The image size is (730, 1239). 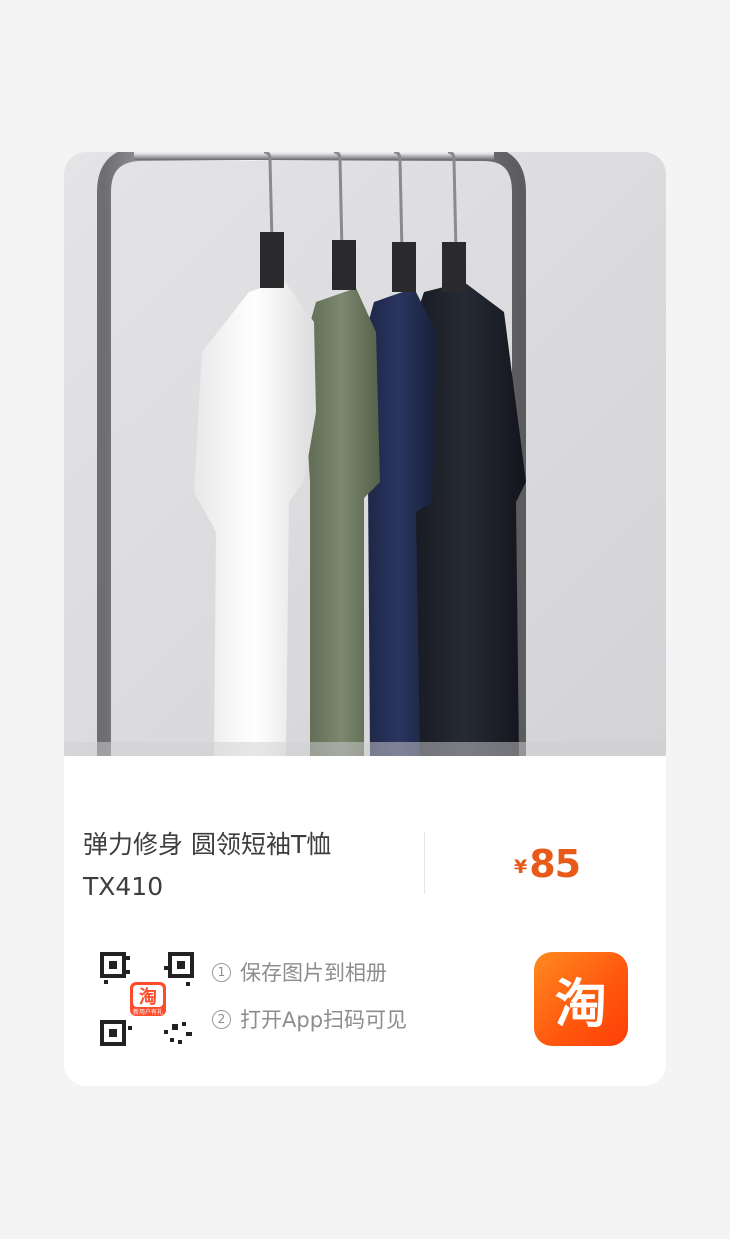 What do you see at coordinates (221, 1019) in the screenshot?
I see `step-2-number: 2` at bounding box center [221, 1019].